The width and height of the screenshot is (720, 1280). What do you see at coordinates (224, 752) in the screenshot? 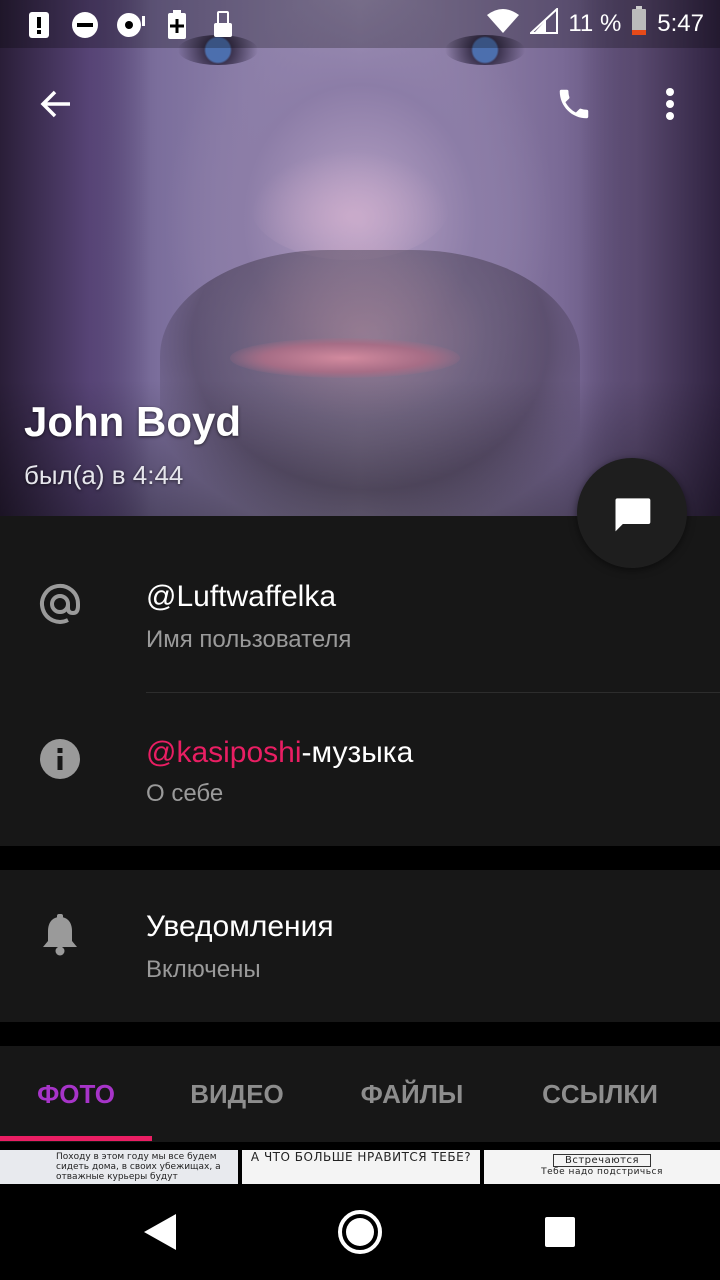
I see `about-mention-link: @kasiposhi` at bounding box center [224, 752].